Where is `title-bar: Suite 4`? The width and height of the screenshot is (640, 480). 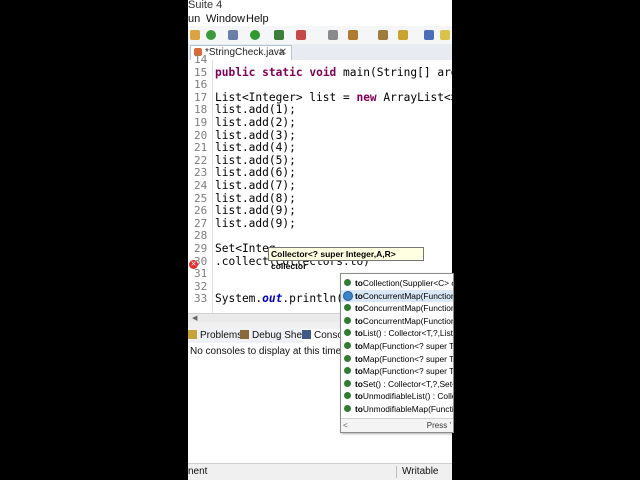
title-bar: Suite 4 is located at coordinates (320, 6).